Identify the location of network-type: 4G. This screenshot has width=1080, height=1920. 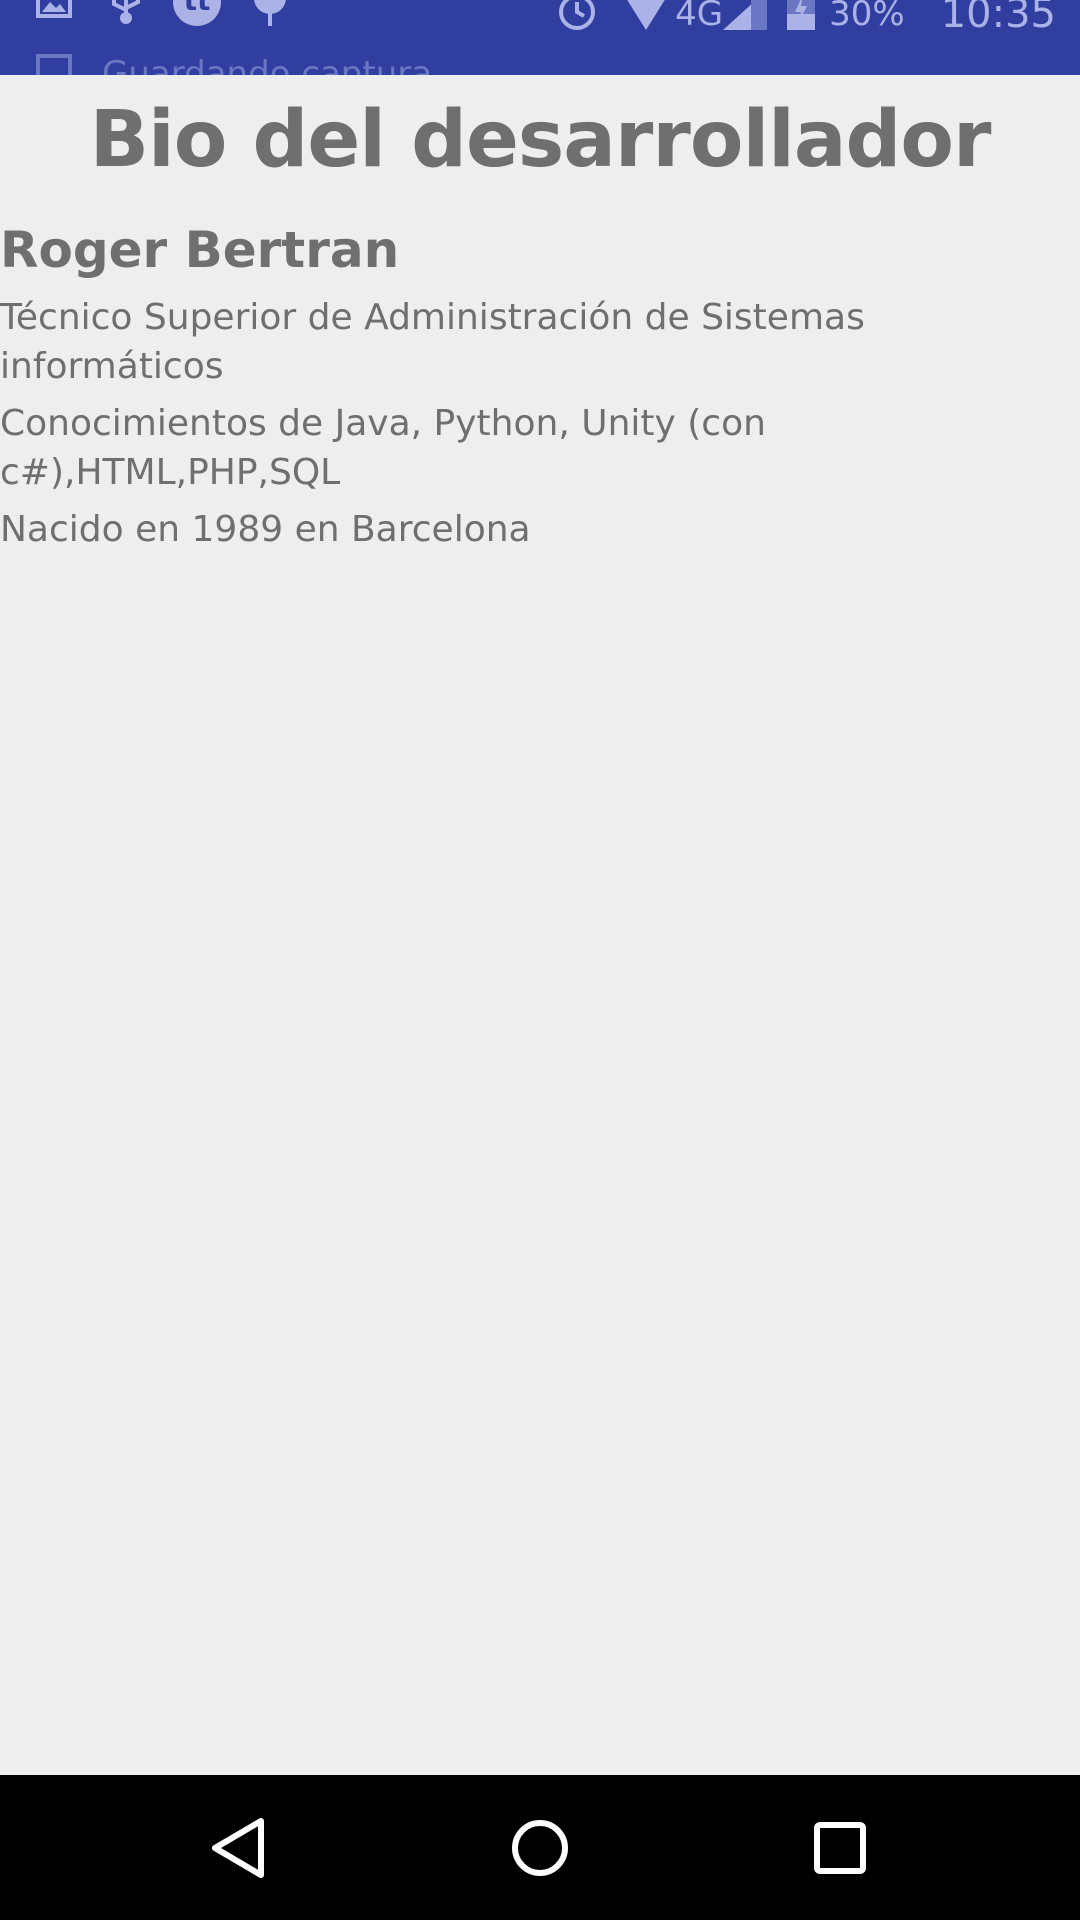
(699, 17).